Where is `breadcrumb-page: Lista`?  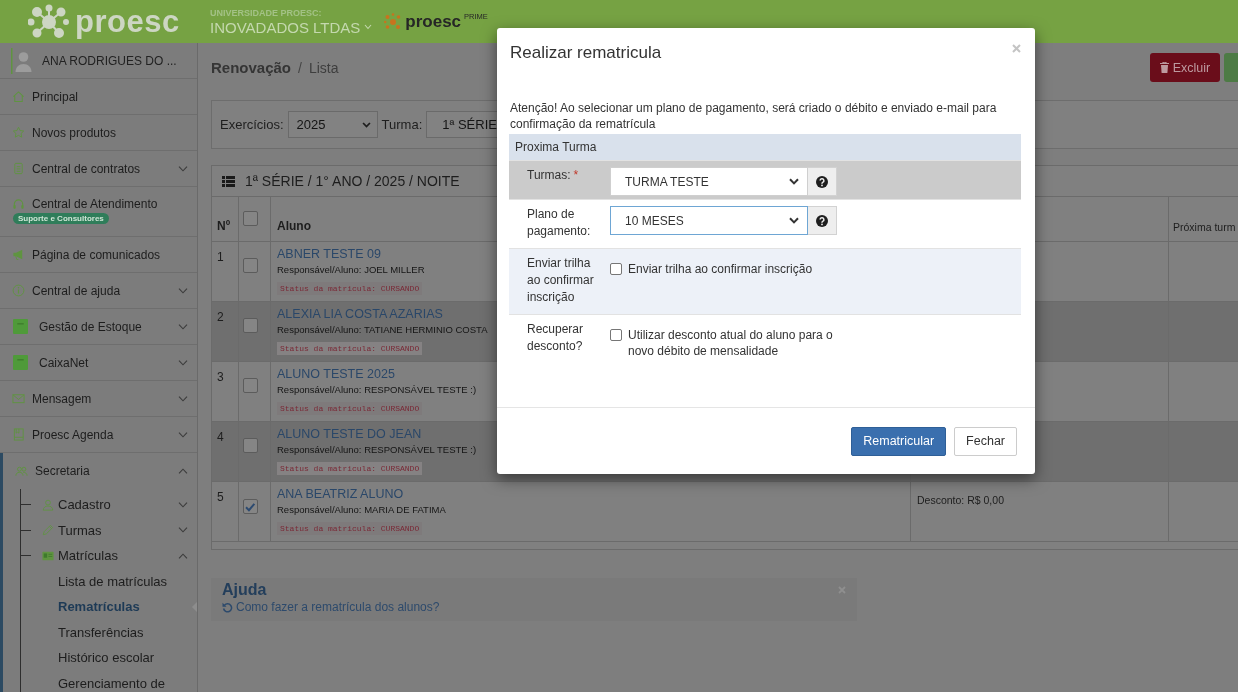
breadcrumb-page: Lista is located at coordinates (323, 68).